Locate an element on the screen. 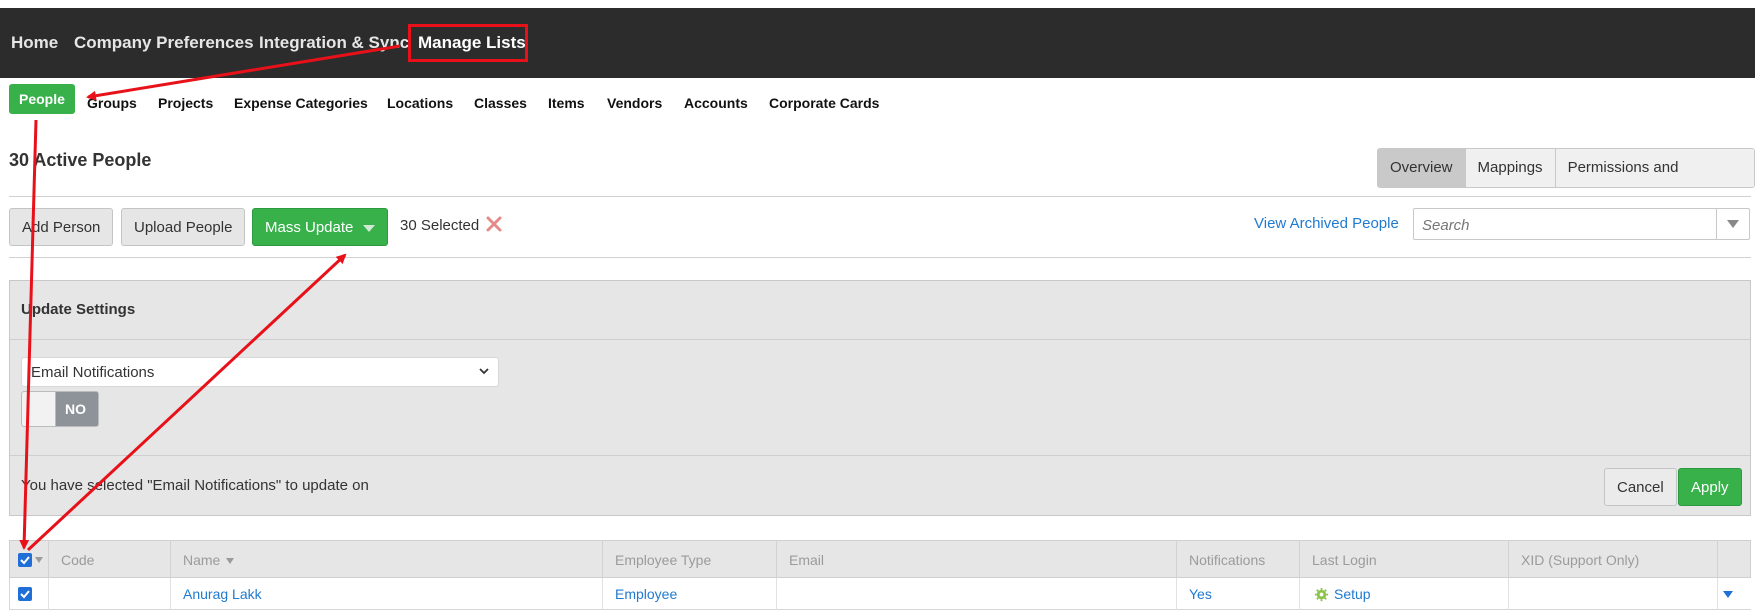 Image resolution: width=1755 pixels, height=614 pixels. subnav-vendors: Vendors is located at coordinates (634, 103).